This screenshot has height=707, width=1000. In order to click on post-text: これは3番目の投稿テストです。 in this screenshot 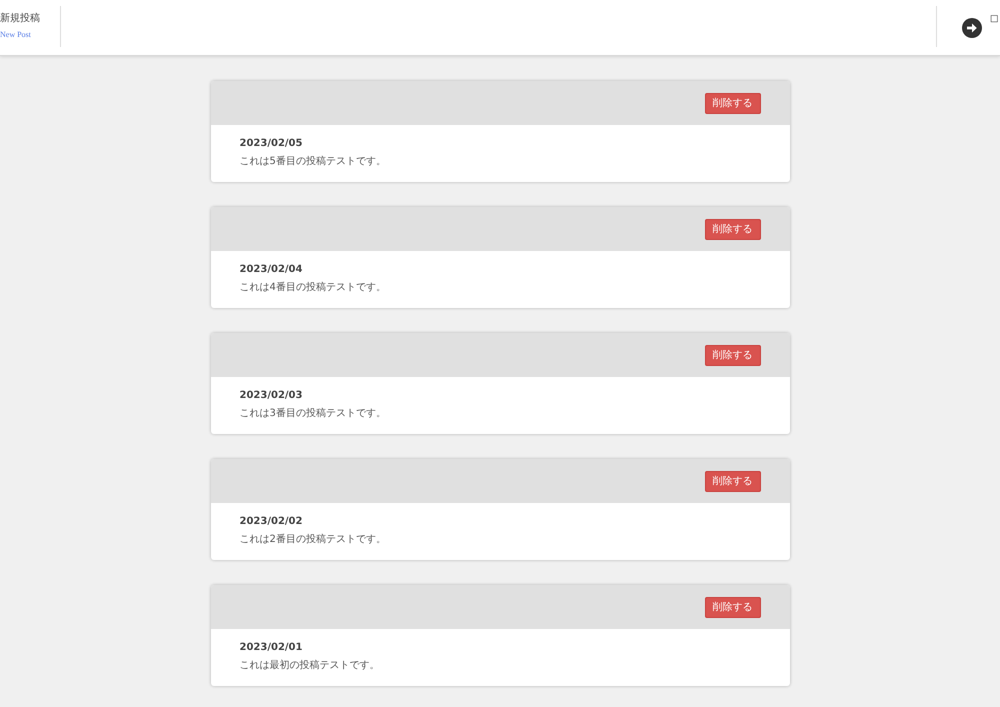, I will do `click(313, 414)`.